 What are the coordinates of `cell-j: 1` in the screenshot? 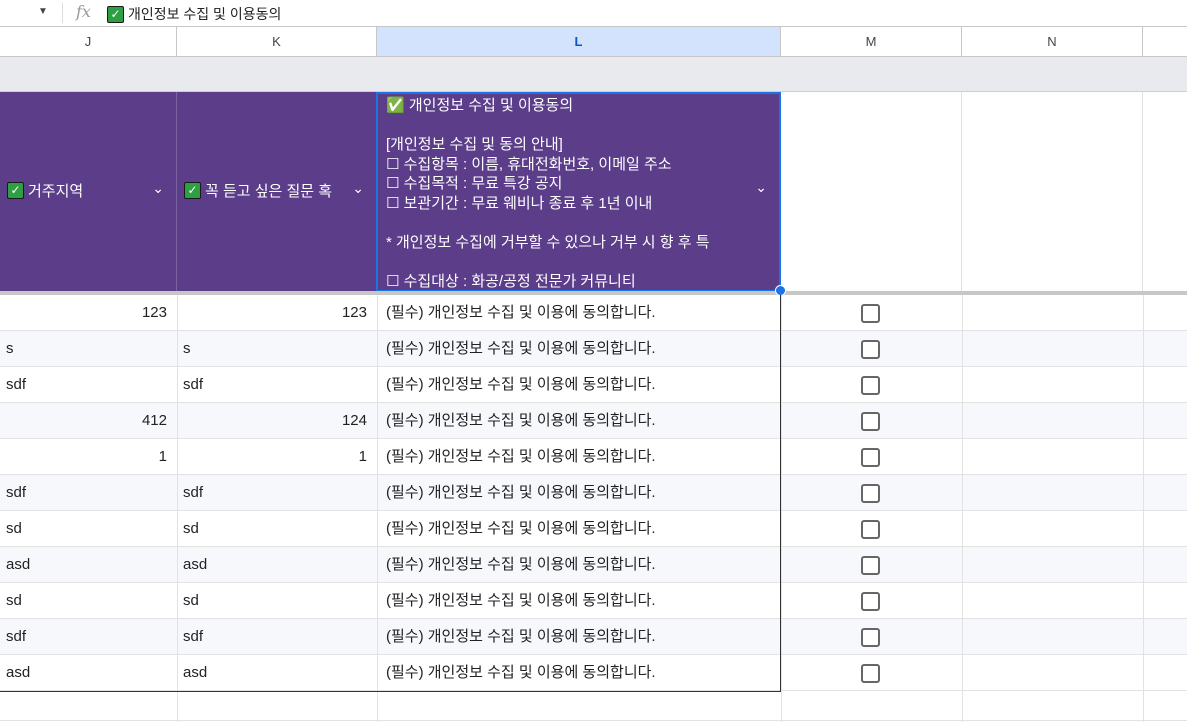 It's located at (88, 457).